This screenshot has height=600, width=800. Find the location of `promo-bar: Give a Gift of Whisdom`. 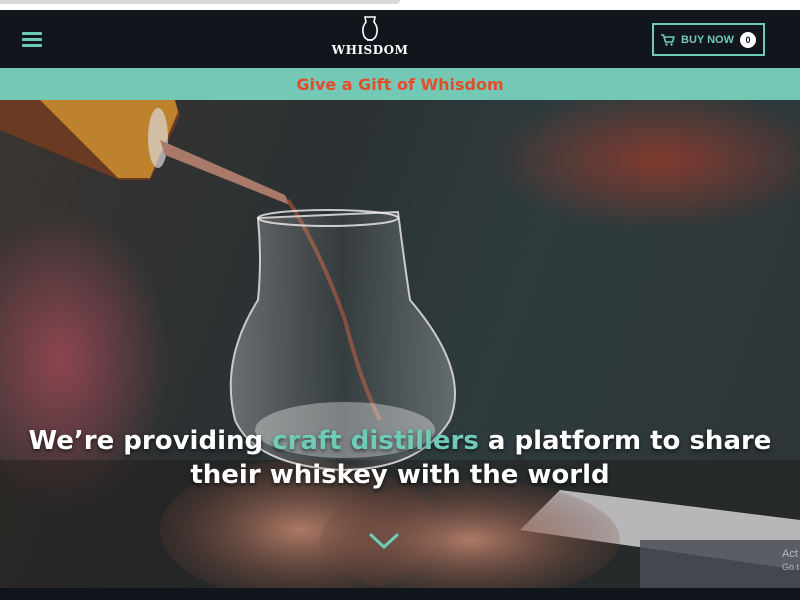

promo-bar: Give a Gift of Whisdom is located at coordinates (400, 84).